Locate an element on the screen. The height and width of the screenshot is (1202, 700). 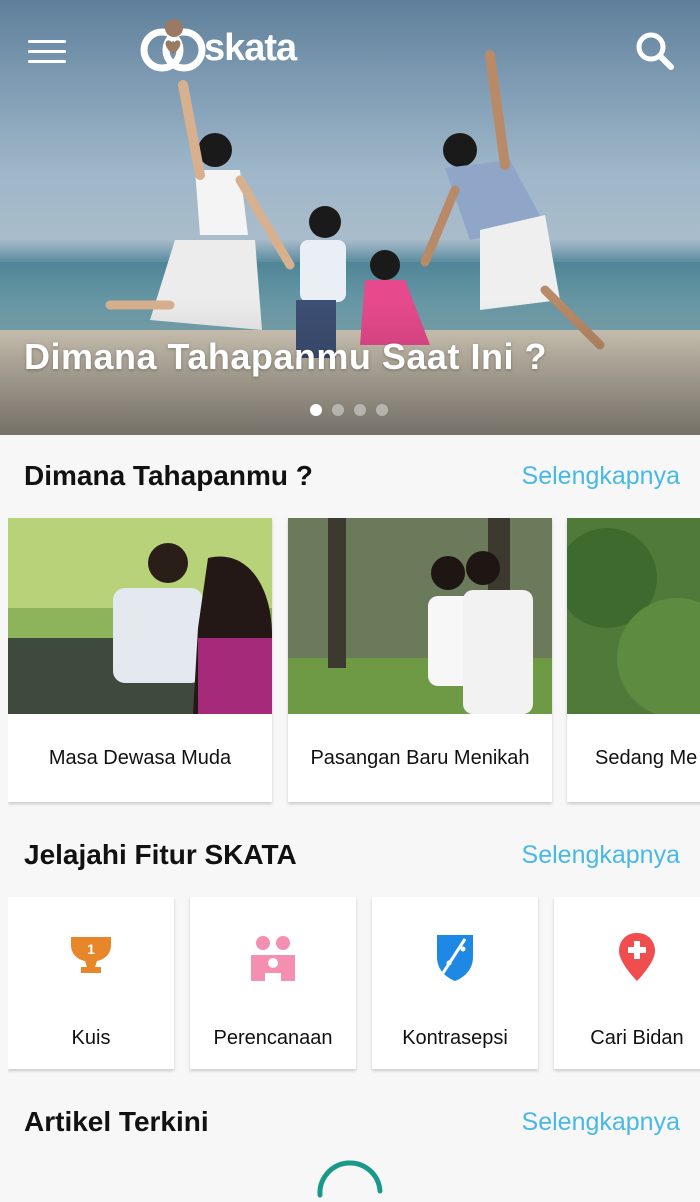
articles-section-header: Artikel Terkini Selengkapnya is located at coordinates (352, 1122).